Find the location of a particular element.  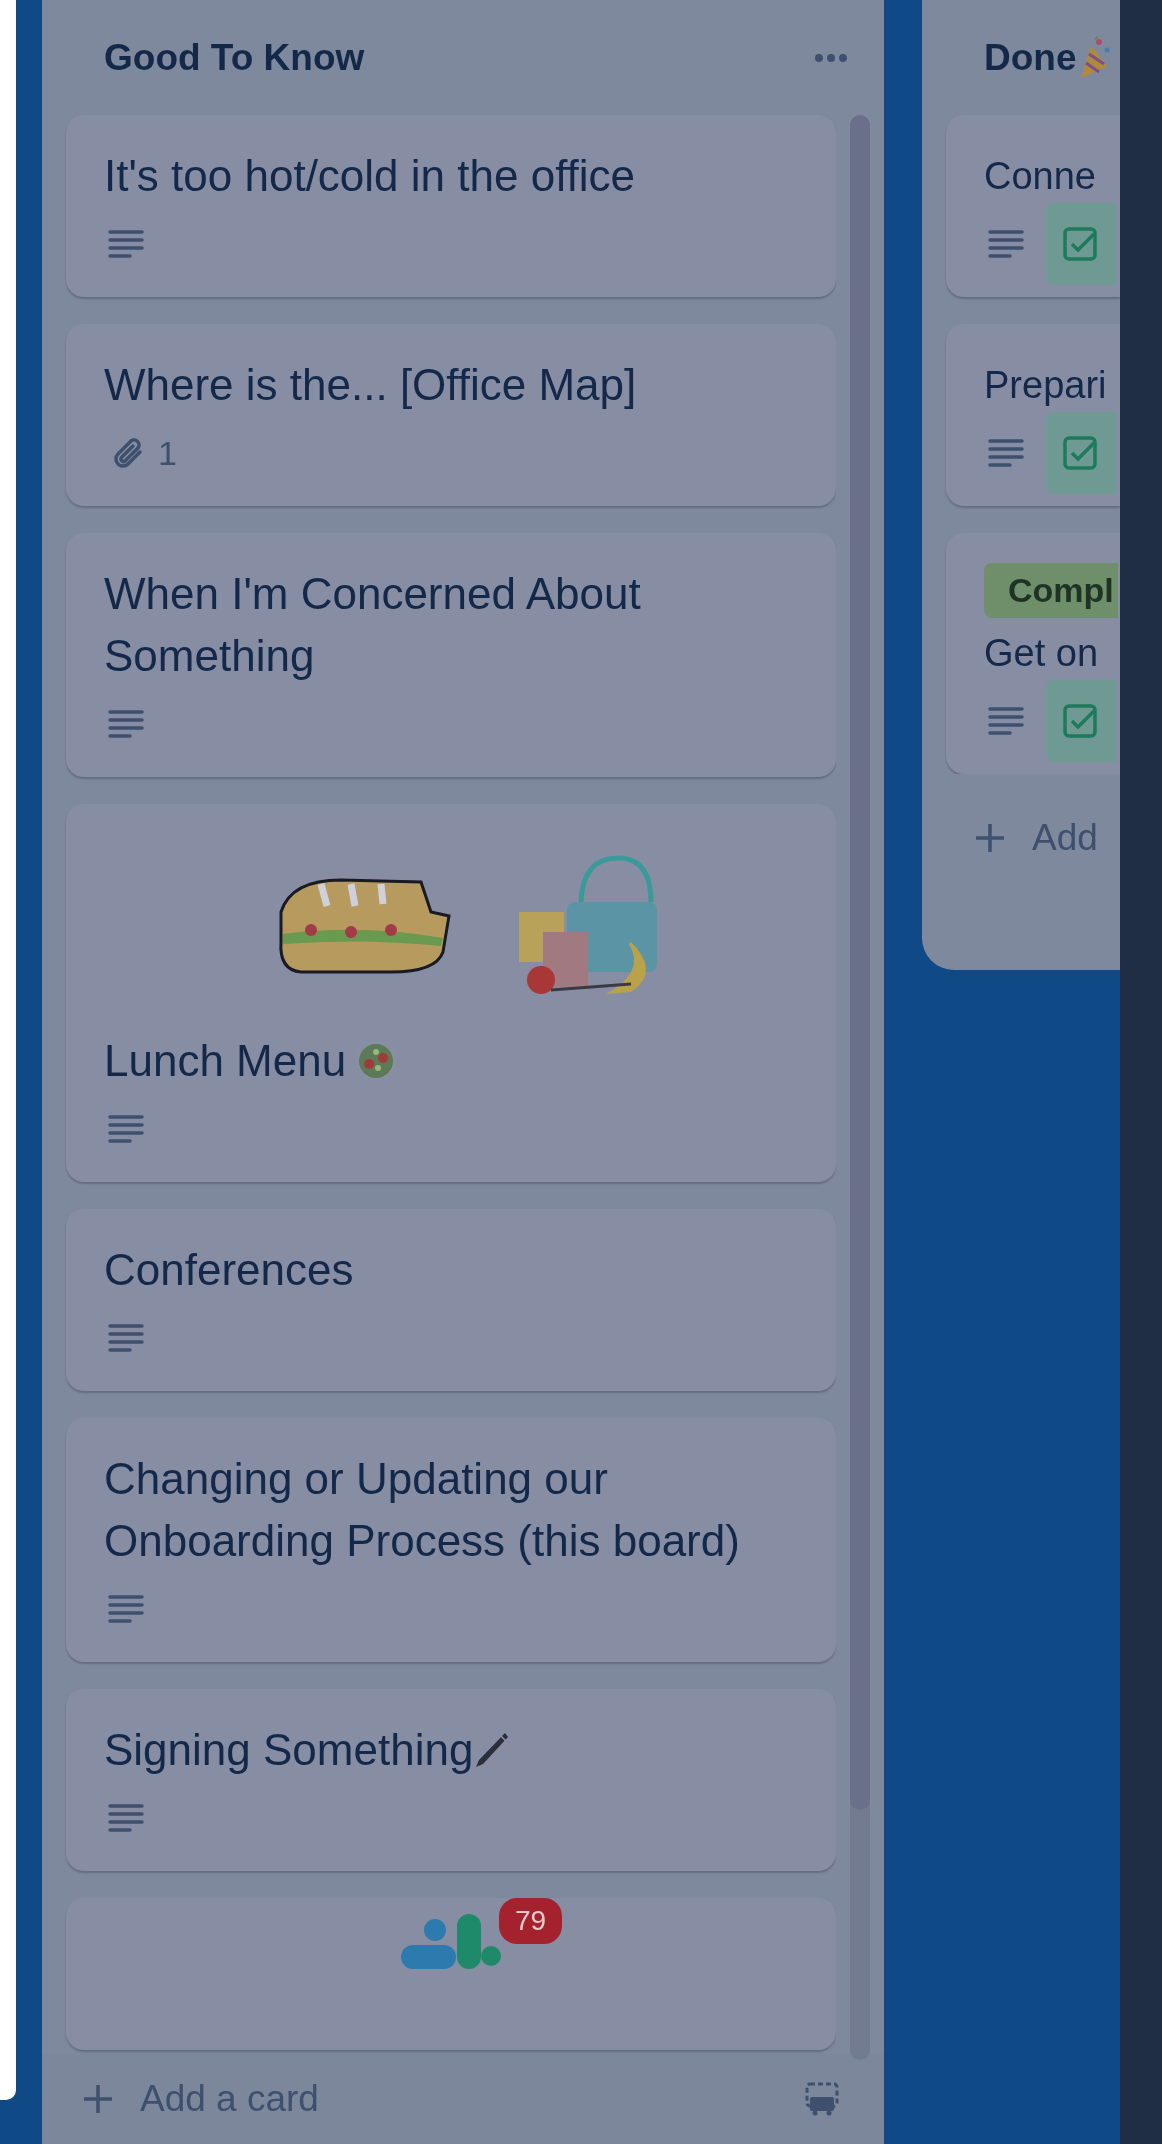

attachment-count: 1 is located at coordinates (167, 453).